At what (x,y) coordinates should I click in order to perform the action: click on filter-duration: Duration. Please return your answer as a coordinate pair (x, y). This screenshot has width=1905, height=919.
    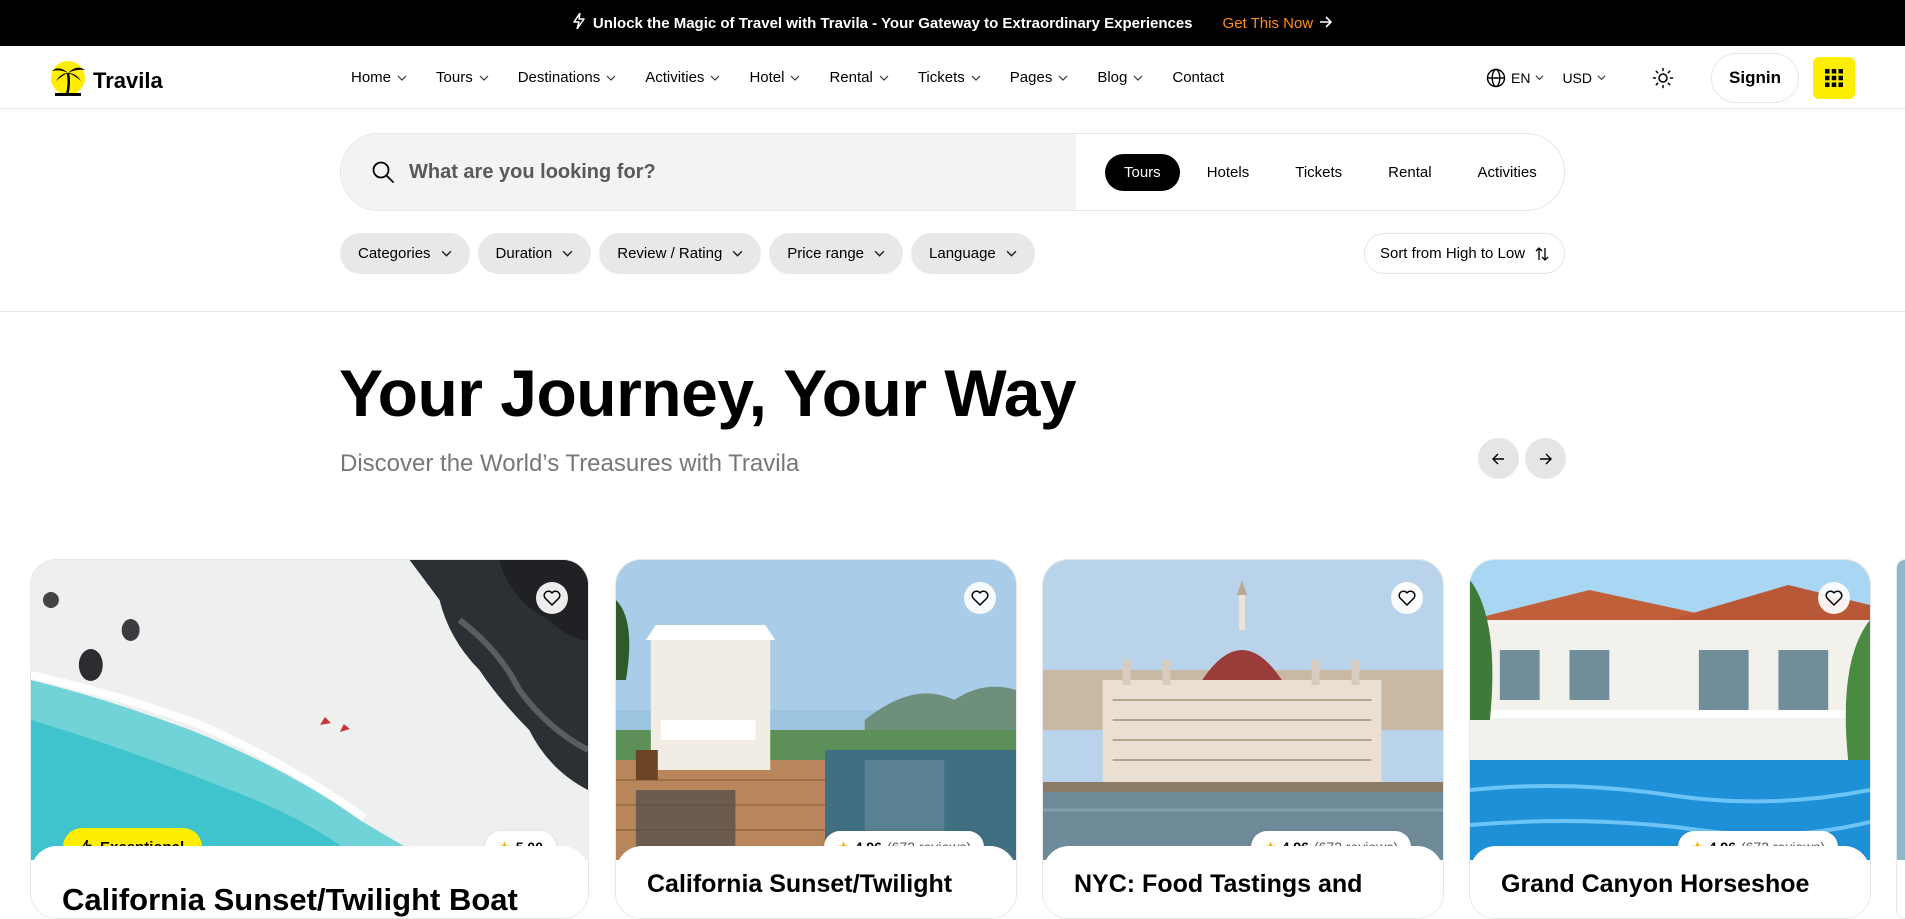
    Looking at the image, I should click on (534, 253).